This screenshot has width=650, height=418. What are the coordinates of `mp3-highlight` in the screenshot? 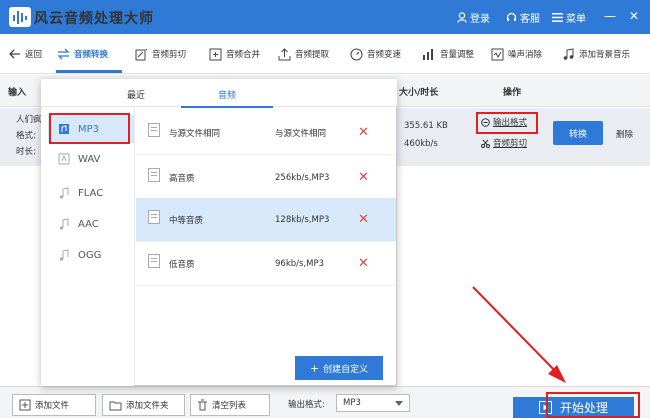 It's located at (89, 128).